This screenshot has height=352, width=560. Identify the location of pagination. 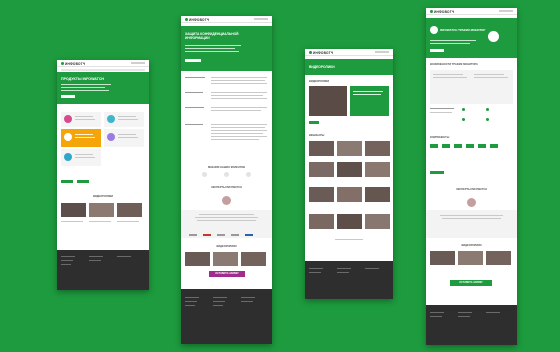
(349, 239).